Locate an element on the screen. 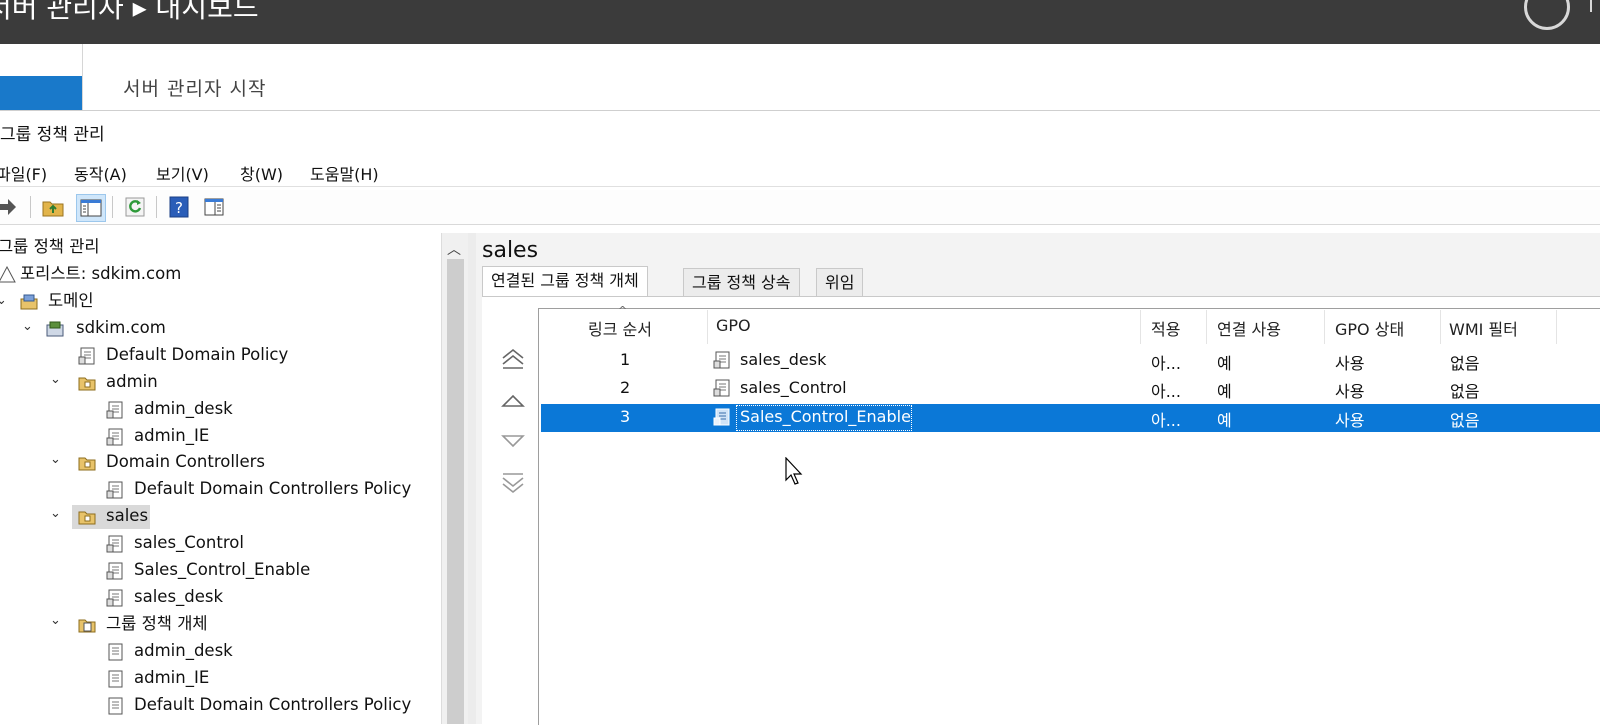 The width and height of the screenshot is (1600, 725). tree-sales-control: sales_Control is located at coordinates (189, 543).